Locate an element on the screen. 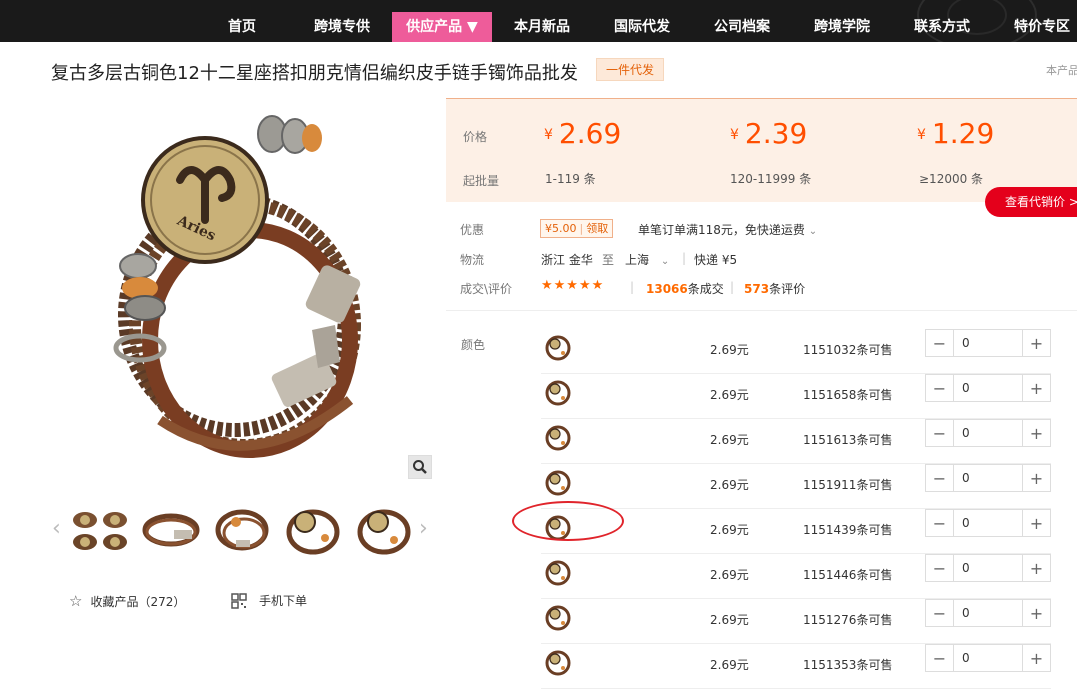 This screenshot has height=695, width=1077. rating-stars: ★★★★★ is located at coordinates (573, 285).